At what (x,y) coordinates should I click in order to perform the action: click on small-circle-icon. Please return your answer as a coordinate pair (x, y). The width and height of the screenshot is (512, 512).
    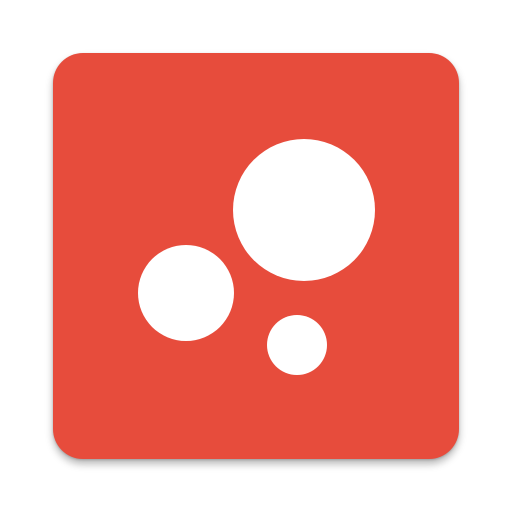
    Looking at the image, I should click on (297, 345).